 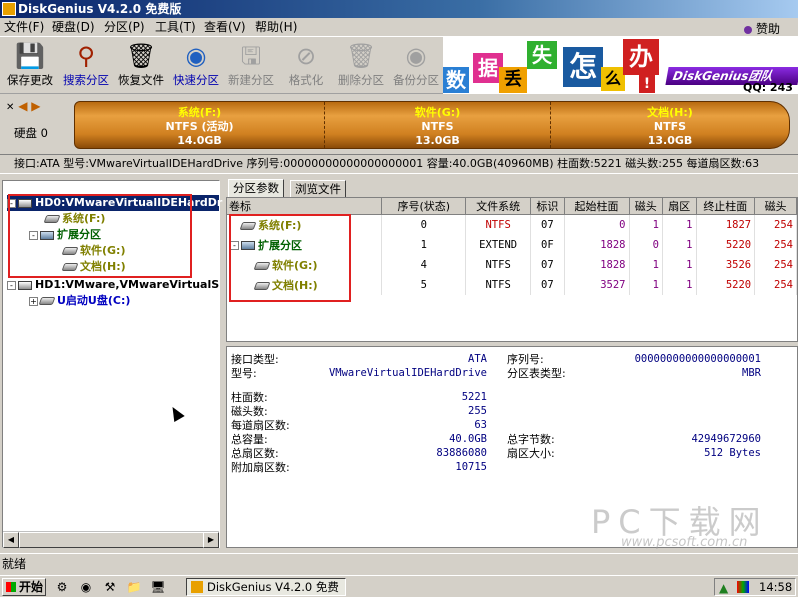 What do you see at coordinates (399, 27) in the screenshot?
I see `menu-bar: 文件(F) 硬盘(D) 分区(P) 工具(T) 查看(V) 帮助(H) 赞助` at bounding box center [399, 27].